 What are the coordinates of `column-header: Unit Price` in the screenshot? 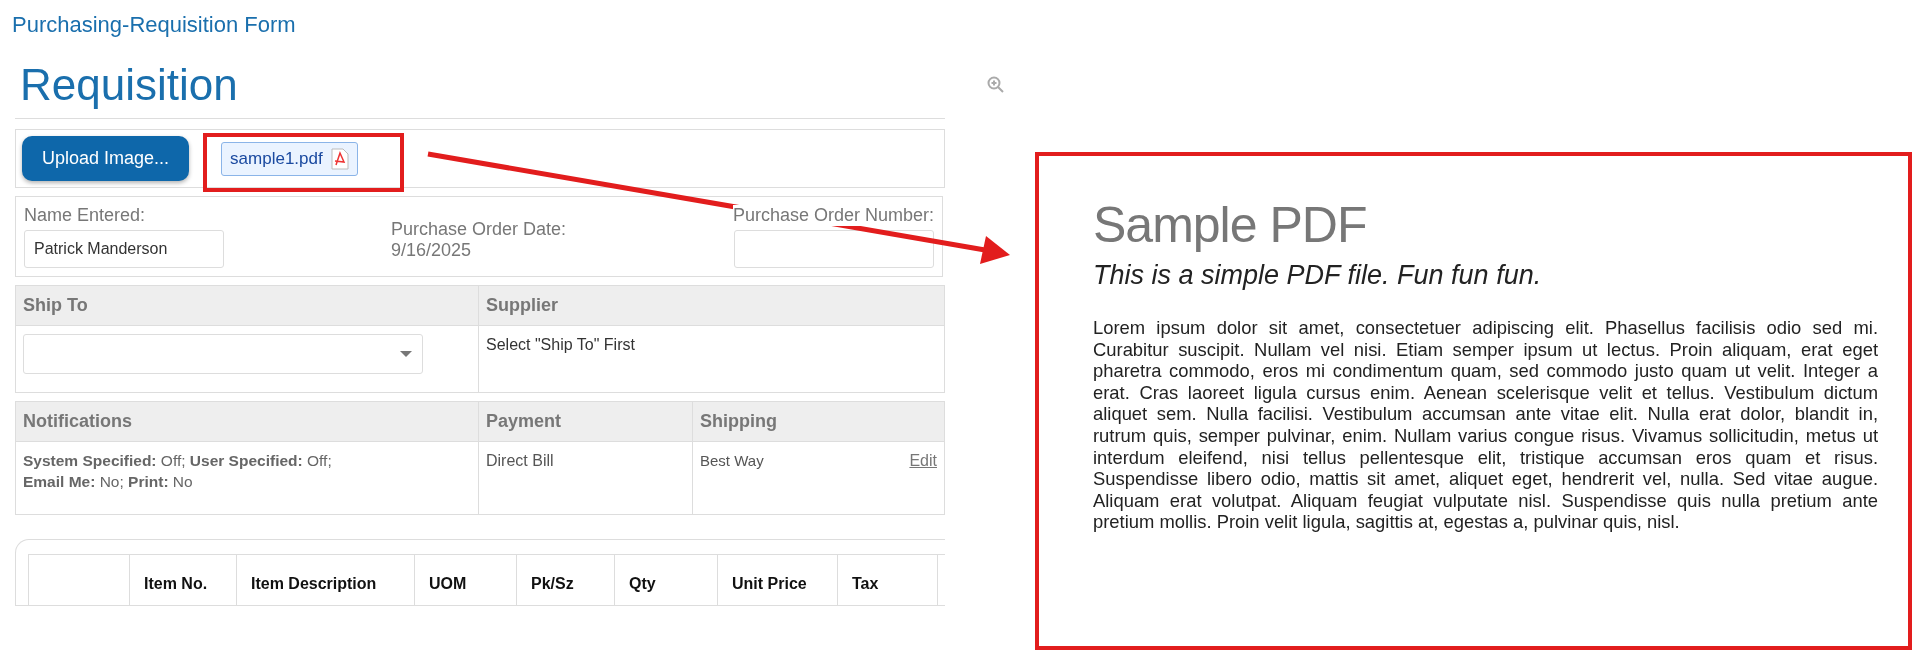 It's located at (777, 580).